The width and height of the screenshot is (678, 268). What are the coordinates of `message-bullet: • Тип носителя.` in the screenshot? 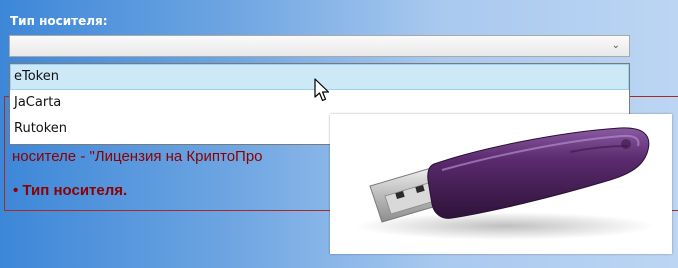 It's located at (70, 190).